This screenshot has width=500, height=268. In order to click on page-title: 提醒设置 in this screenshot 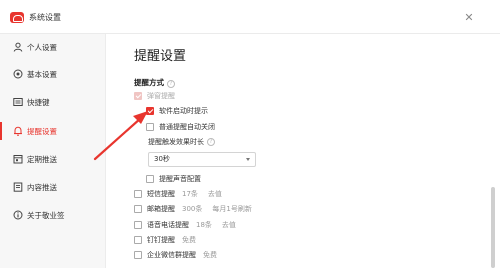, I will do `click(160, 56)`.